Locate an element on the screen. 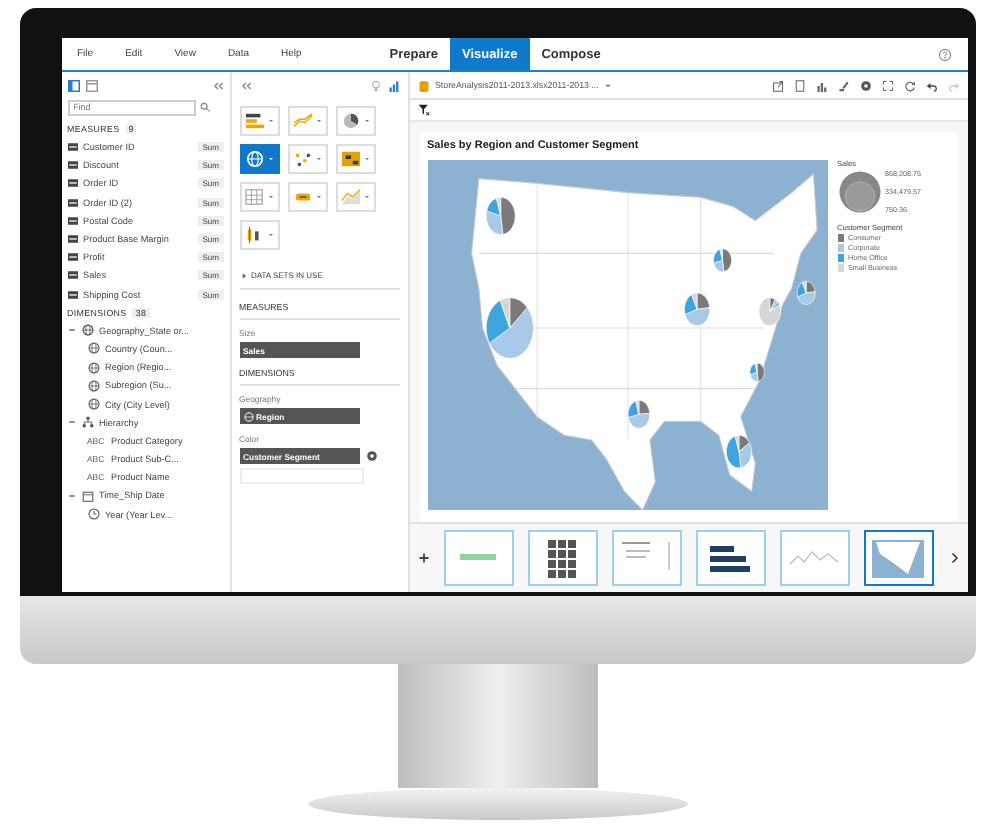  hierarchy-icon is located at coordinates (87, 422).